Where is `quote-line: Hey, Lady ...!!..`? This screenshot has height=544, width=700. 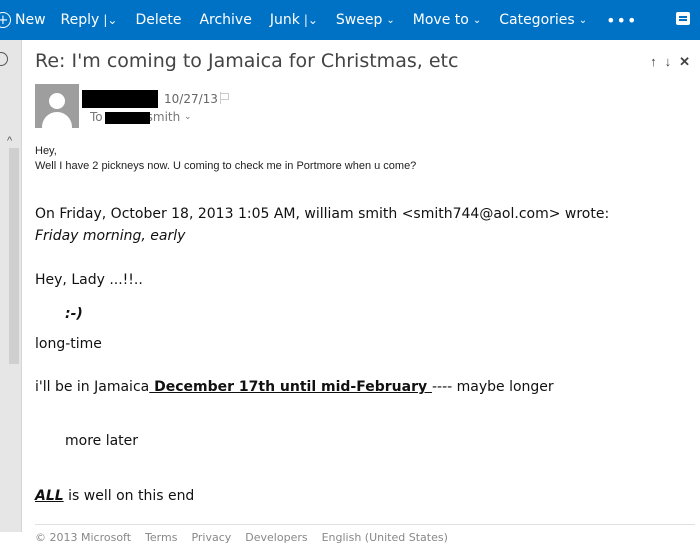 quote-line: Hey, Lady ...!!.. is located at coordinates (89, 280).